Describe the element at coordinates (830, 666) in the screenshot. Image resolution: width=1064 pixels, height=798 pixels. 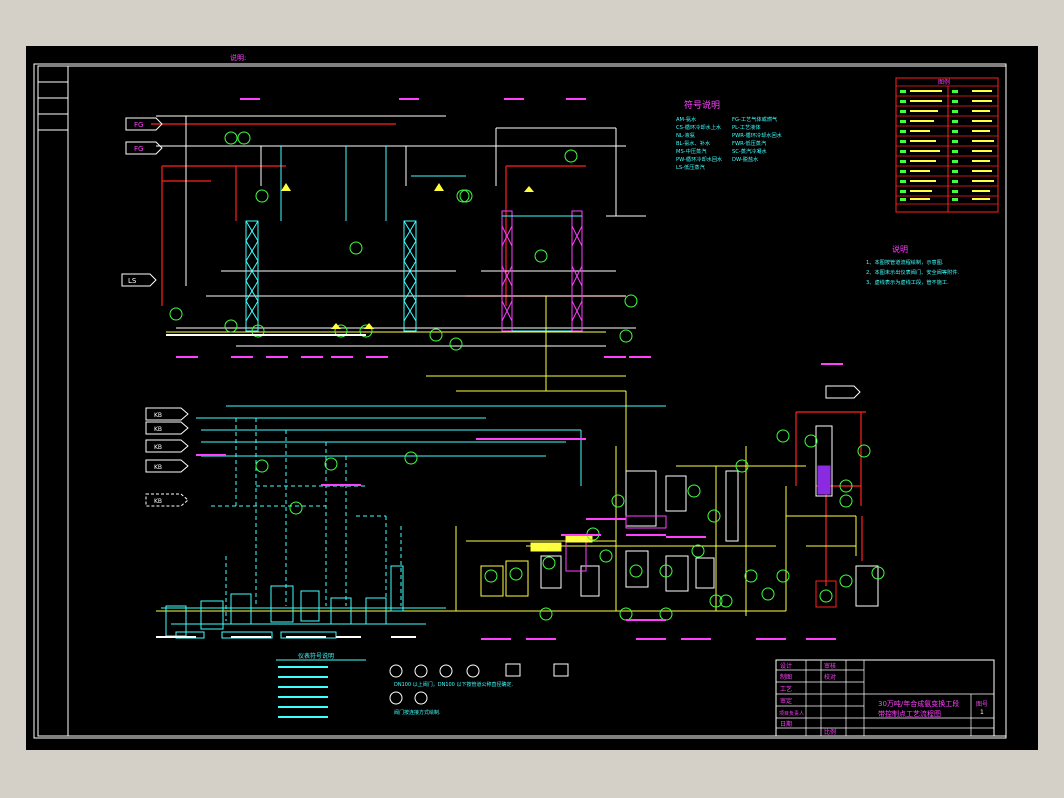
I see `tb-review: 审核` at that location.